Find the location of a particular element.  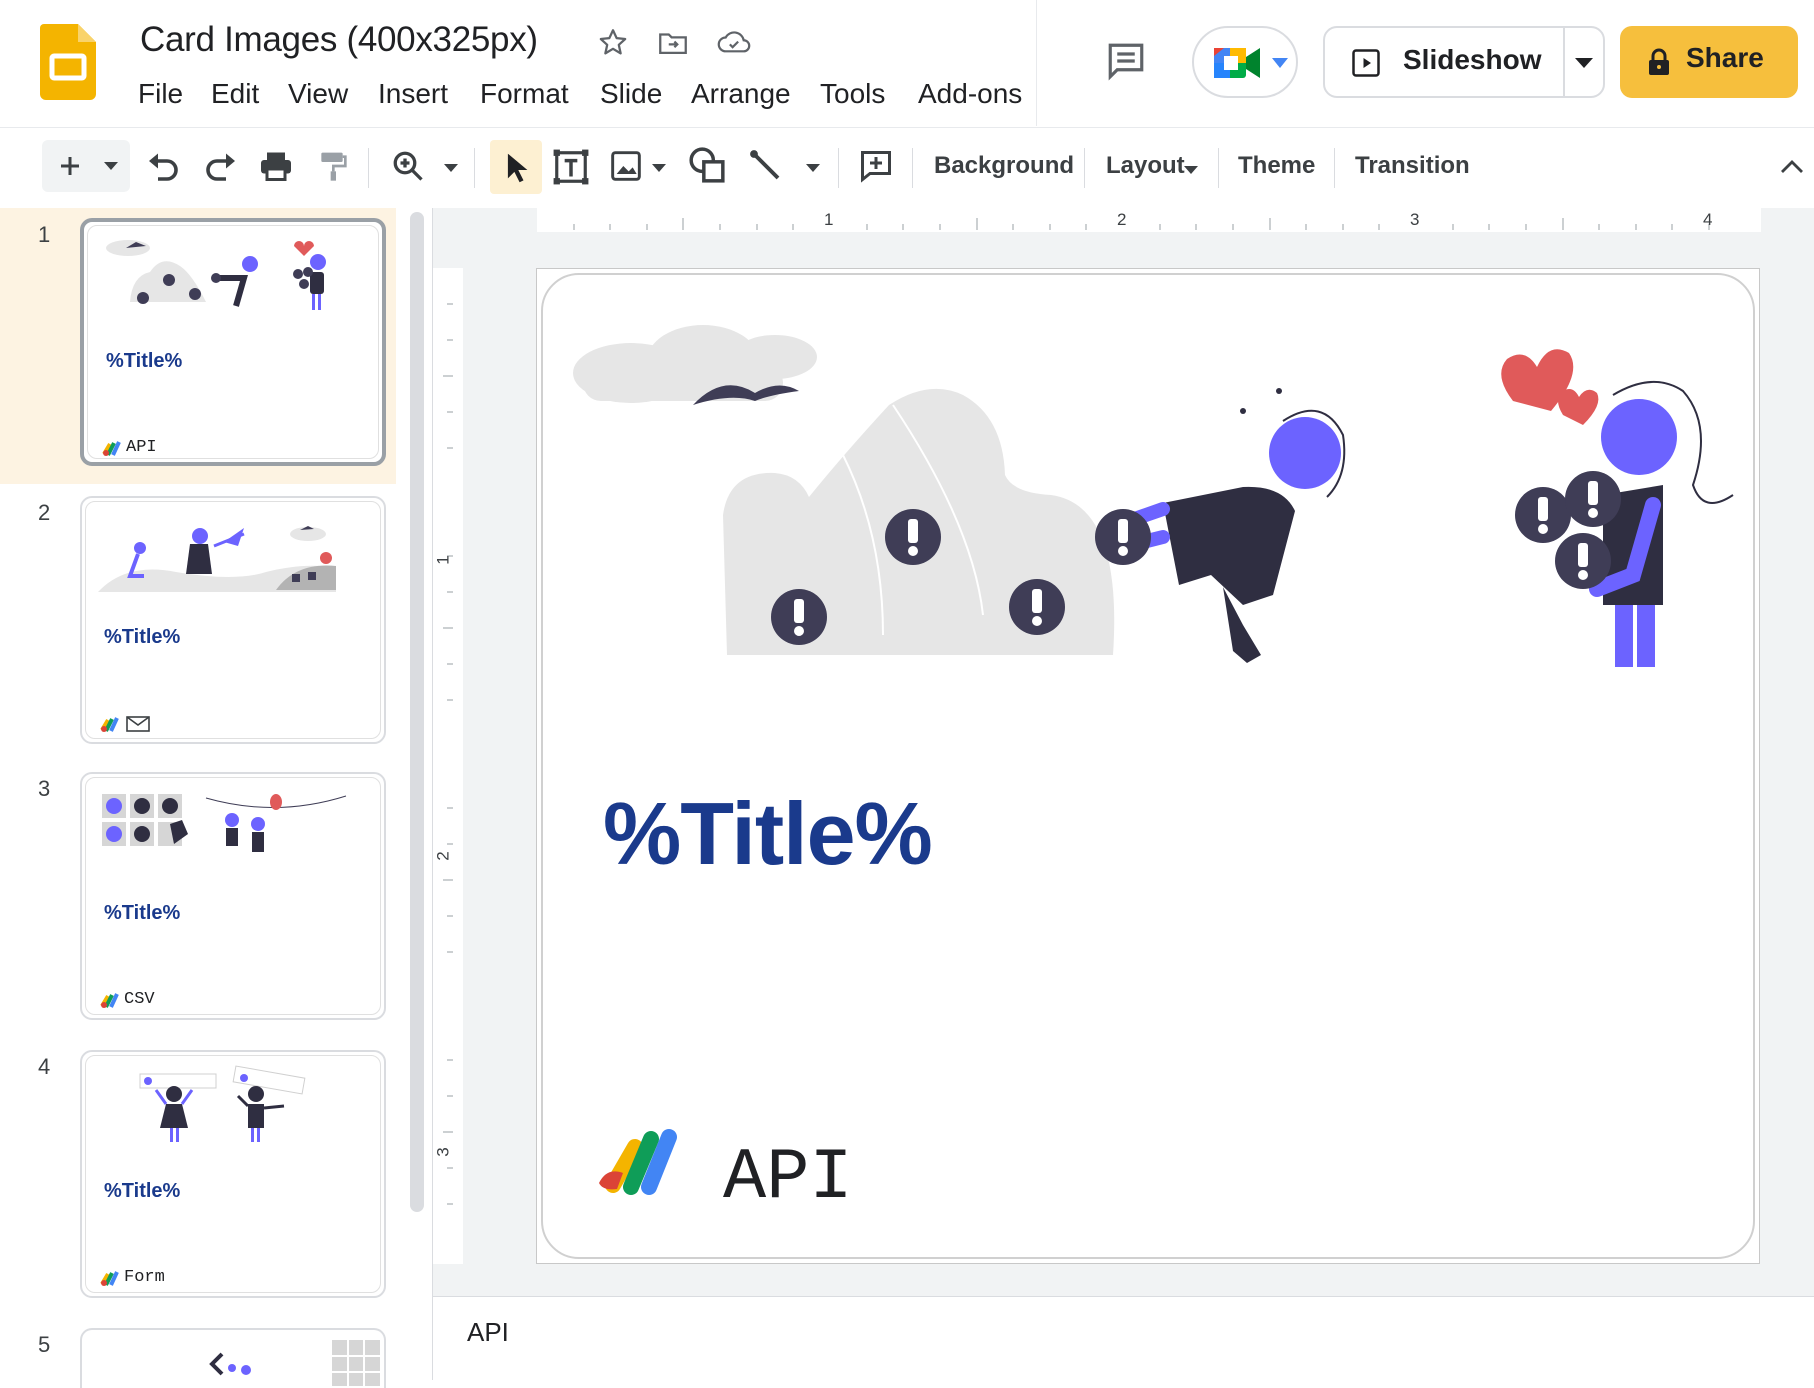

menu-add-ons: Add-ons is located at coordinates (970, 94).